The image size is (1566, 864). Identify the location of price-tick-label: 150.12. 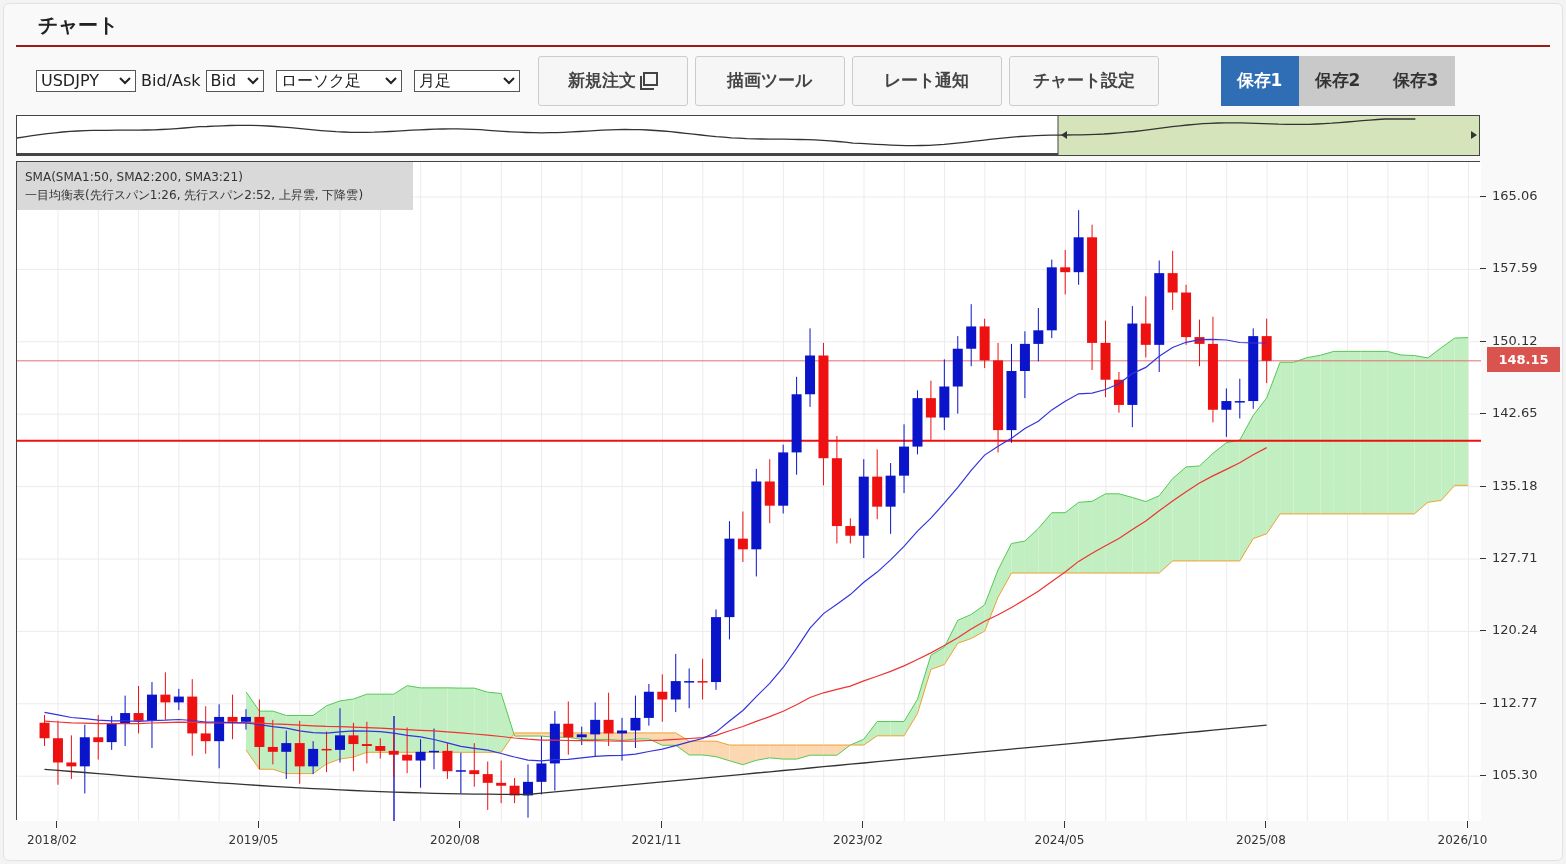
(1515, 340).